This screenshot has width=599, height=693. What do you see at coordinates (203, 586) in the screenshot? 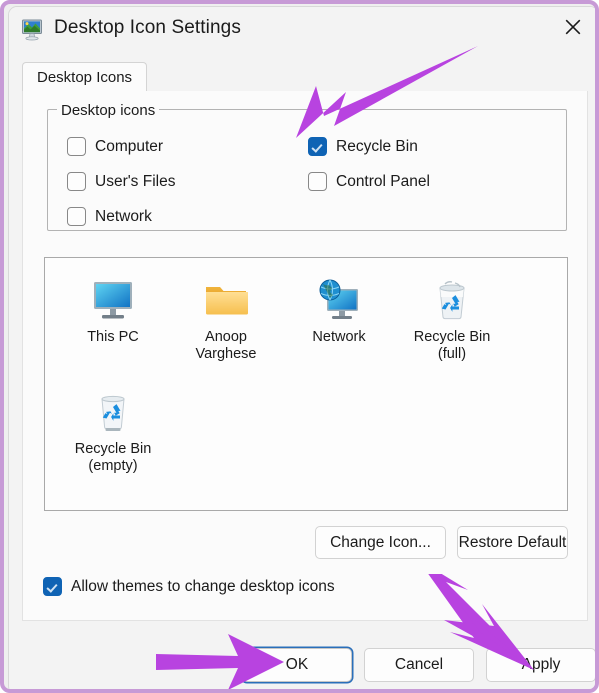
I see `checkbox-label-allow-themes: Allow themes to change desktop icons` at bounding box center [203, 586].